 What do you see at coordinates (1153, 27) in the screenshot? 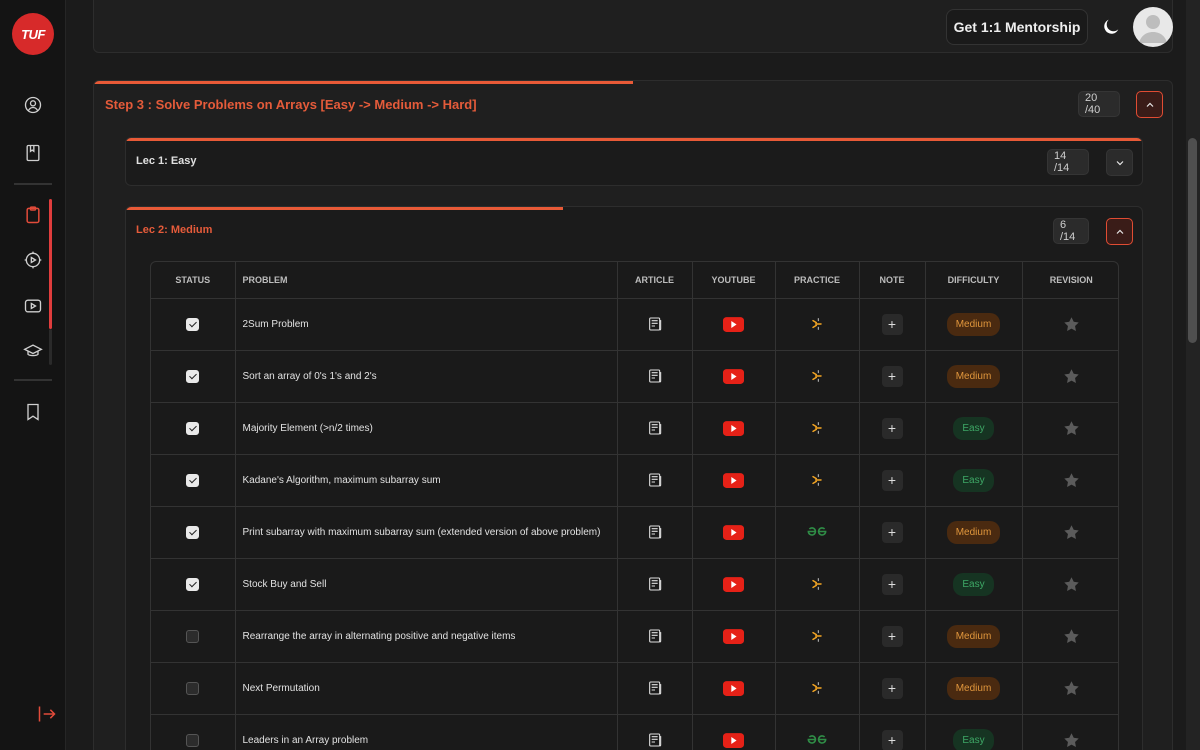
I see `avatar` at bounding box center [1153, 27].